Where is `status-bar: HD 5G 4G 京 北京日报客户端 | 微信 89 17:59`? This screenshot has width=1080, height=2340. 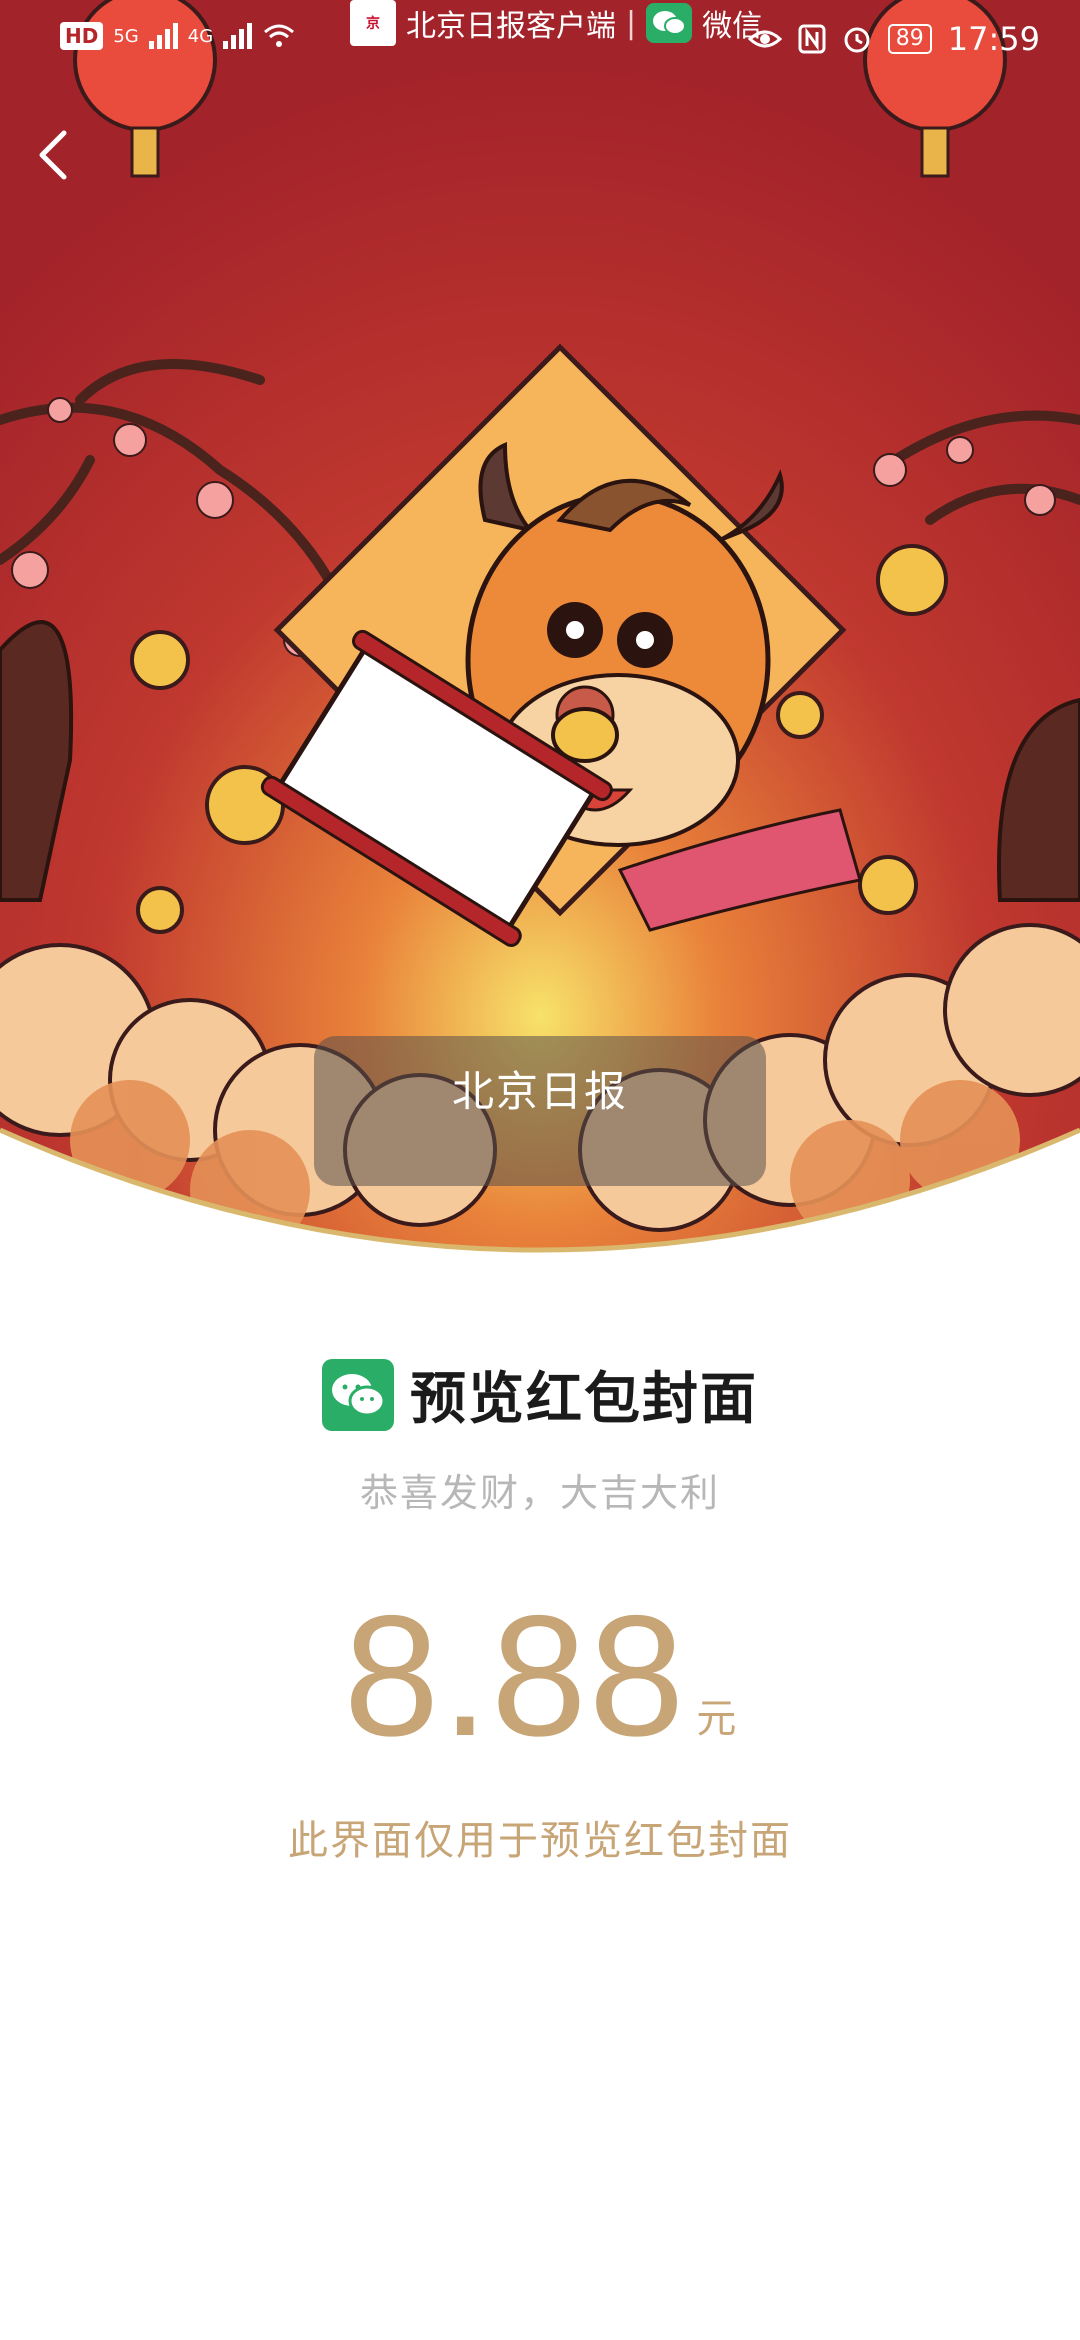
status-bar: HD 5G 4G 京 北京日报客户端 | 微信 89 17:59 is located at coordinates (540, 40).